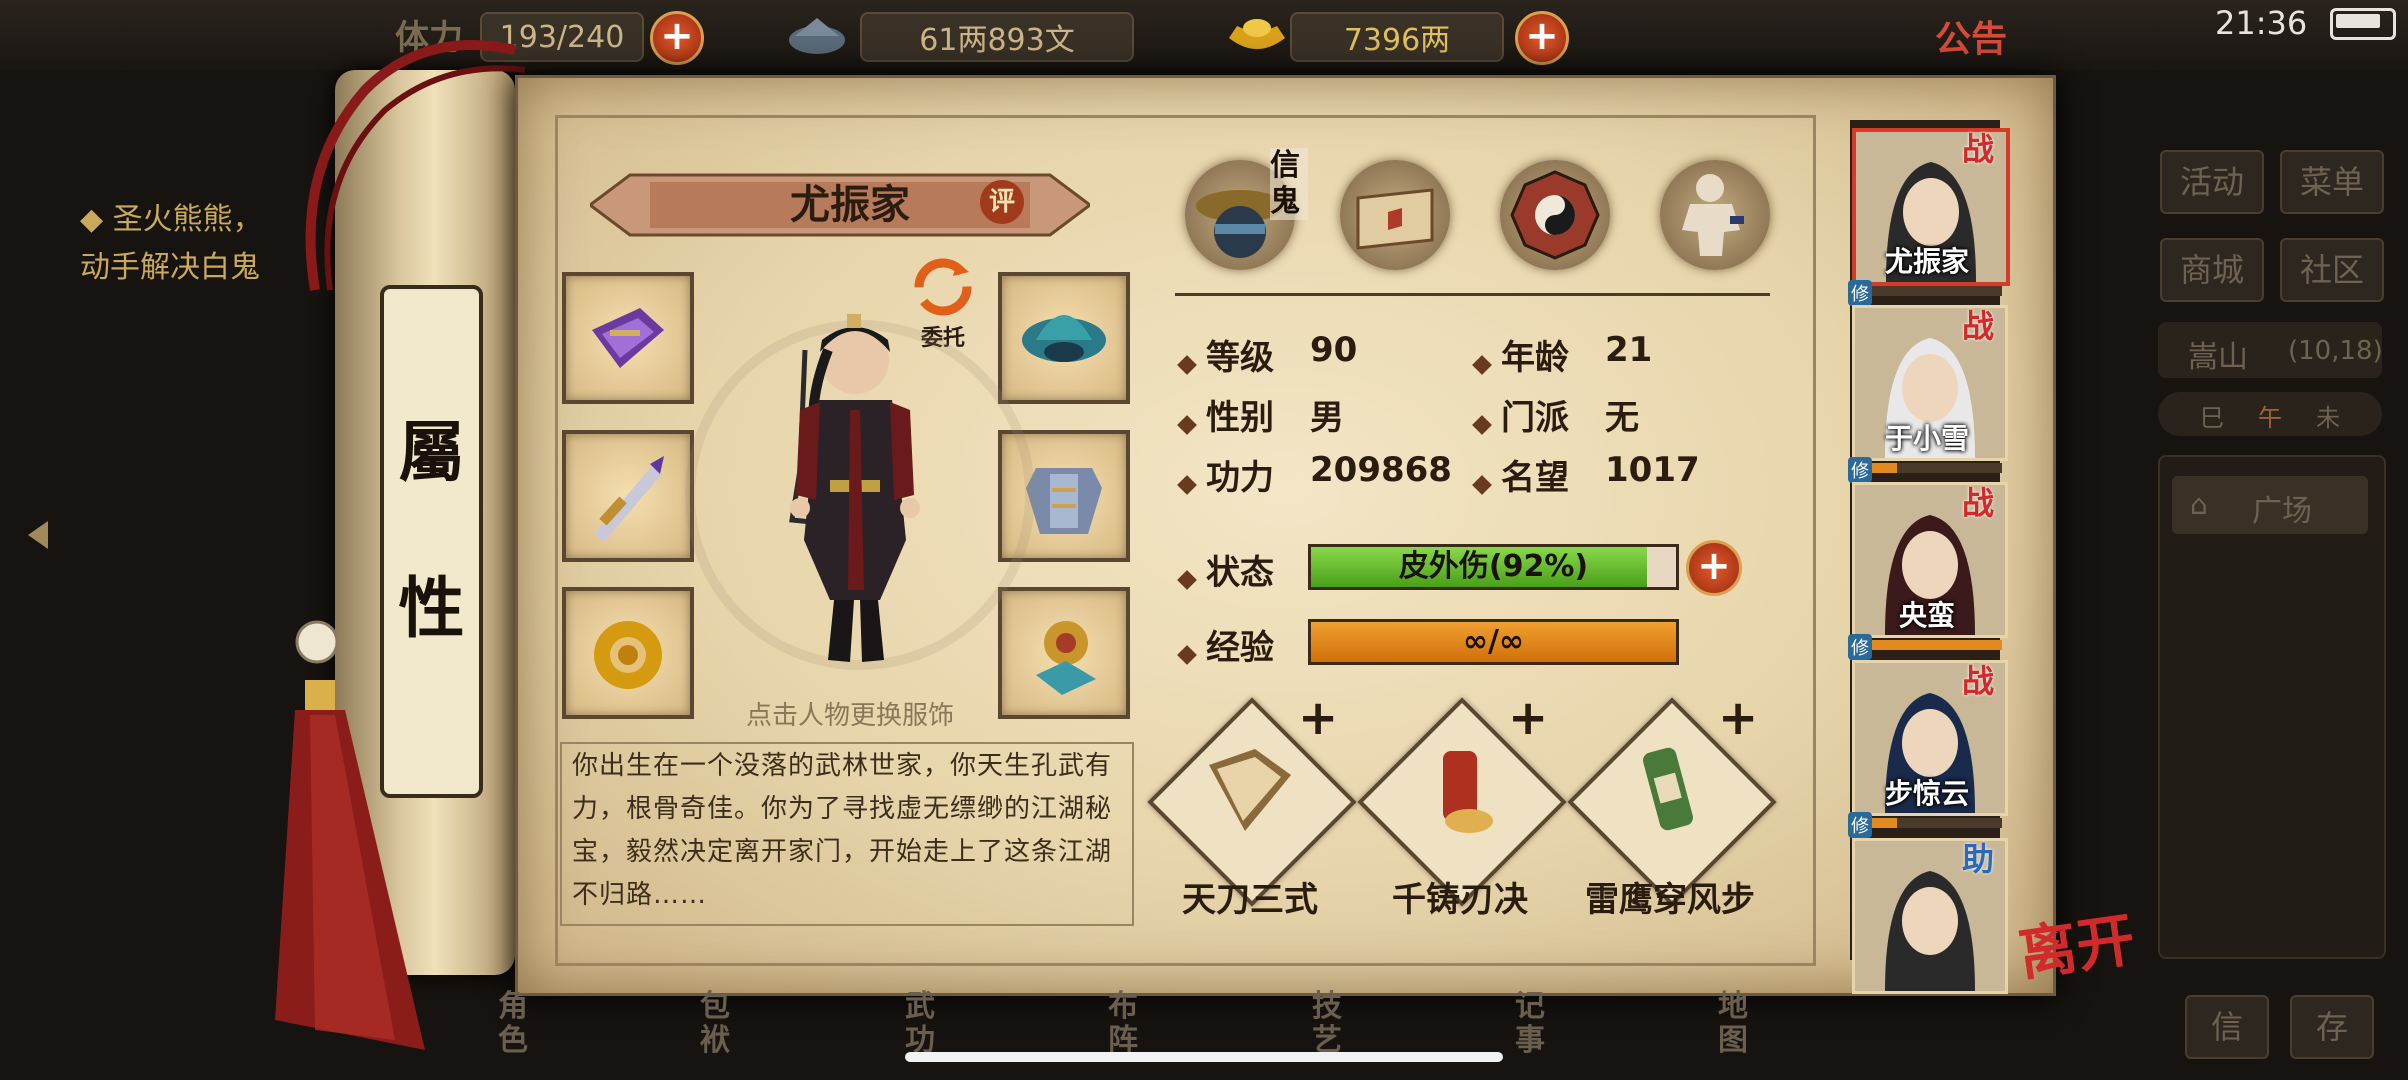 The image size is (2408, 1080). Describe the element at coordinates (1535, 358) in the screenshot. I see `age-label: 年龄` at that location.